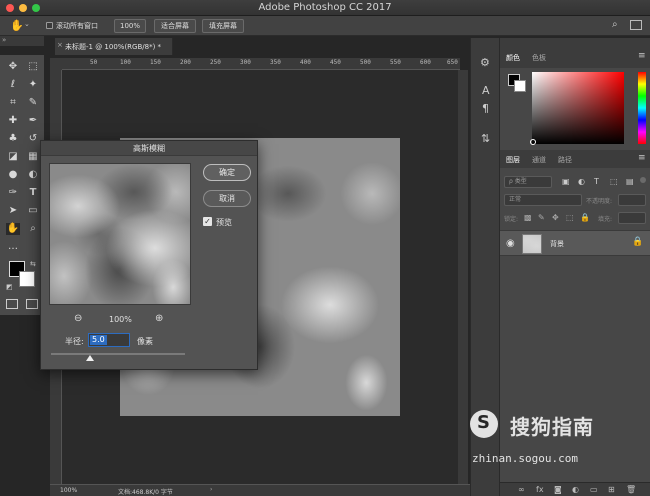 The width and height of the screenshot is (650, 496). What do you see at coordinates (483, 422) in the screenshot?
I see `sogou-logo-glyph: S` at bounding box center [483, 422].